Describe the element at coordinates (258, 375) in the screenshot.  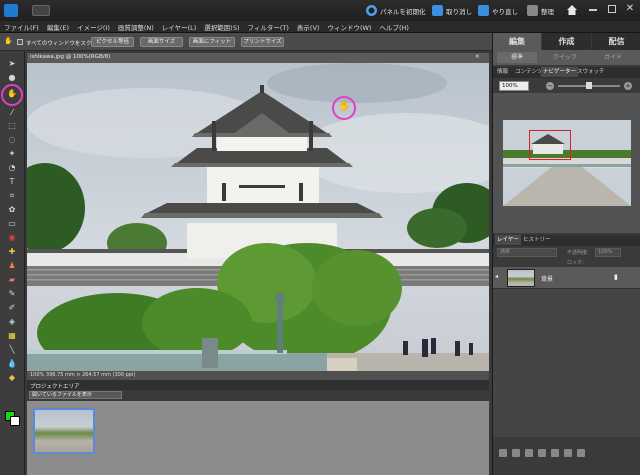
I see `status-bar: 100% 396.75 mm × 264.57 mm (300 ppi)` at that location.